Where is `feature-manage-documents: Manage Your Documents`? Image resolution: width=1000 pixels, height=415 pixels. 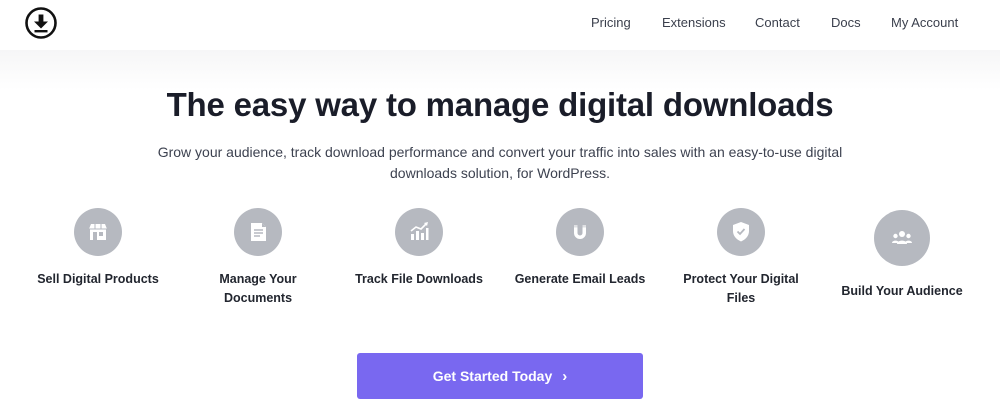 feature-manage-documents: Manage Your Documents is located at coordinates (258, 258).